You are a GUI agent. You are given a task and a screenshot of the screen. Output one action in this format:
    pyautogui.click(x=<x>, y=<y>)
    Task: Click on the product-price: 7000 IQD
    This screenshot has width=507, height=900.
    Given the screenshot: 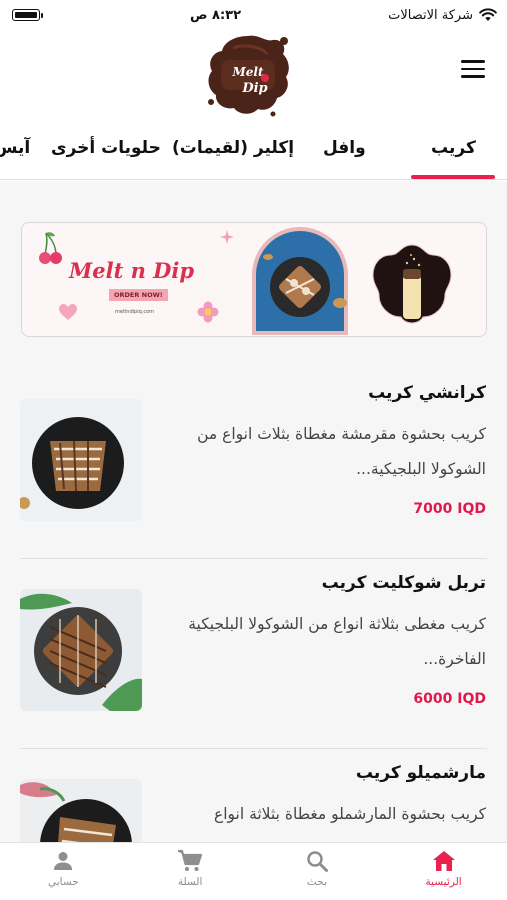 What is the action you would take?
    pyautogui.click(x=449, y=509)
    